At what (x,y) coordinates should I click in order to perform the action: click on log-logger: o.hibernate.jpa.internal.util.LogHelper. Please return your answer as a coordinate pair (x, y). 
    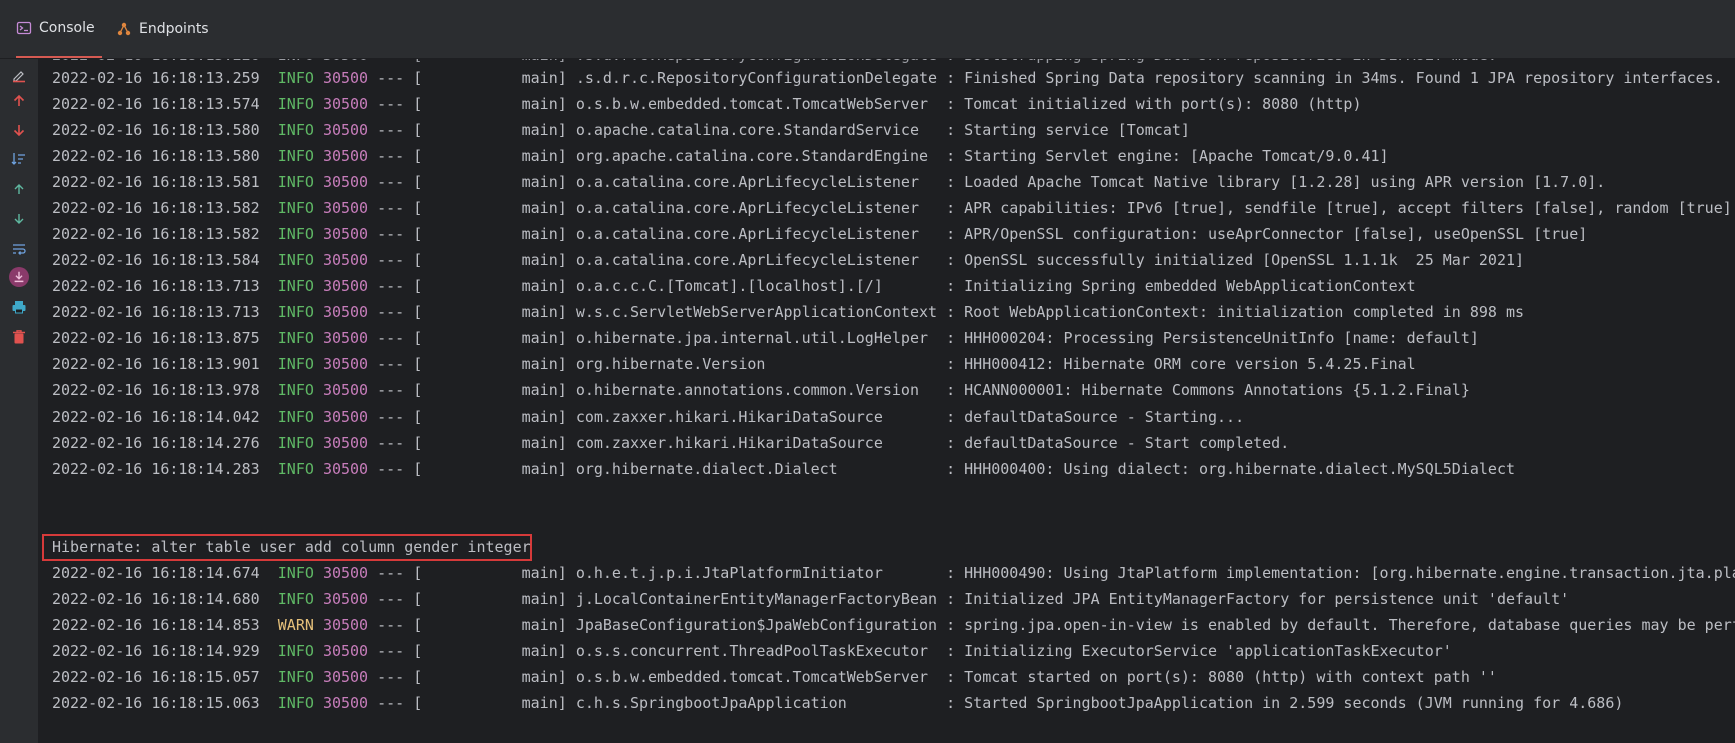
    Looking at the image, I should click on (756, 338).